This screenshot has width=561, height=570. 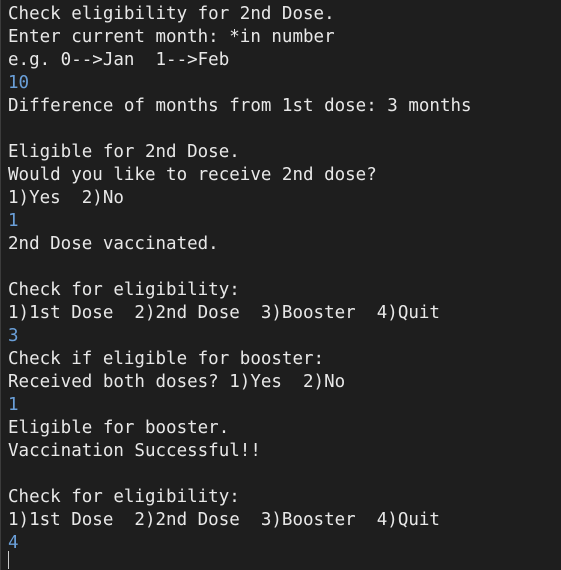 What do you see at coordinates (8, 560) in the screenshot?
I see `text-cursor` at bounding box center [8, 560].